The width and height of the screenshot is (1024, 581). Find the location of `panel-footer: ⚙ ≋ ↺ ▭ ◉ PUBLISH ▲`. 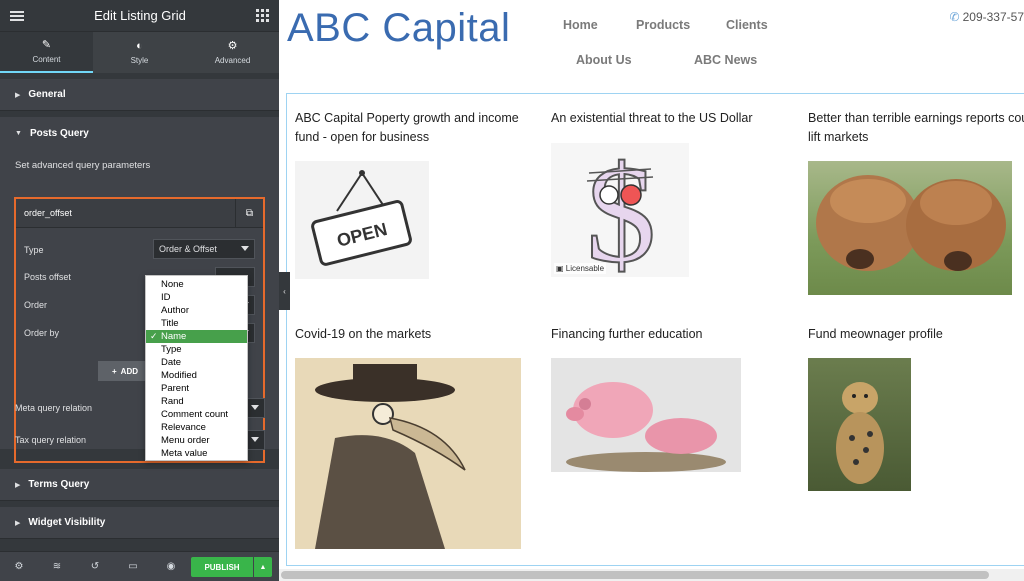

panel-footer: ⚙ ≋ ↺ ▭ ◉ PUBLISH ▲ is located at coordinates (139, 566).